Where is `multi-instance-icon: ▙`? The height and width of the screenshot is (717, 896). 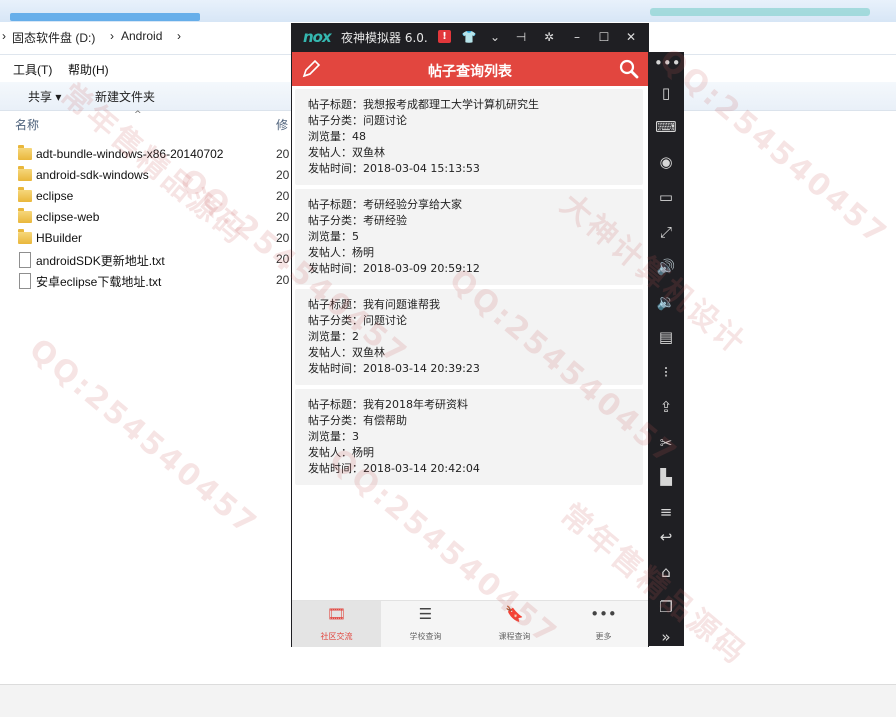 multi-instance-icon: ▙ is located at coordinates (666, 477).